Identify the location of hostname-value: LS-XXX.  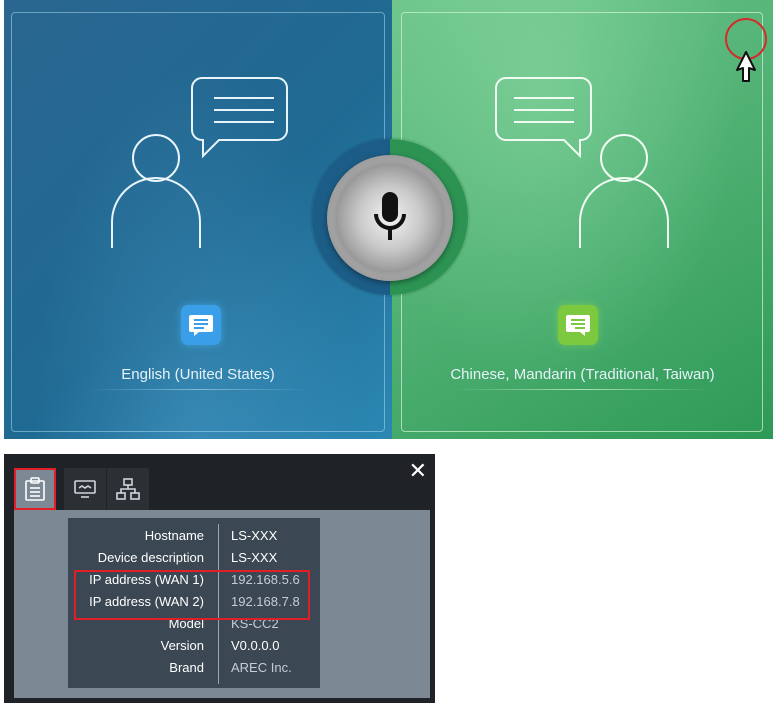
(254, 535).